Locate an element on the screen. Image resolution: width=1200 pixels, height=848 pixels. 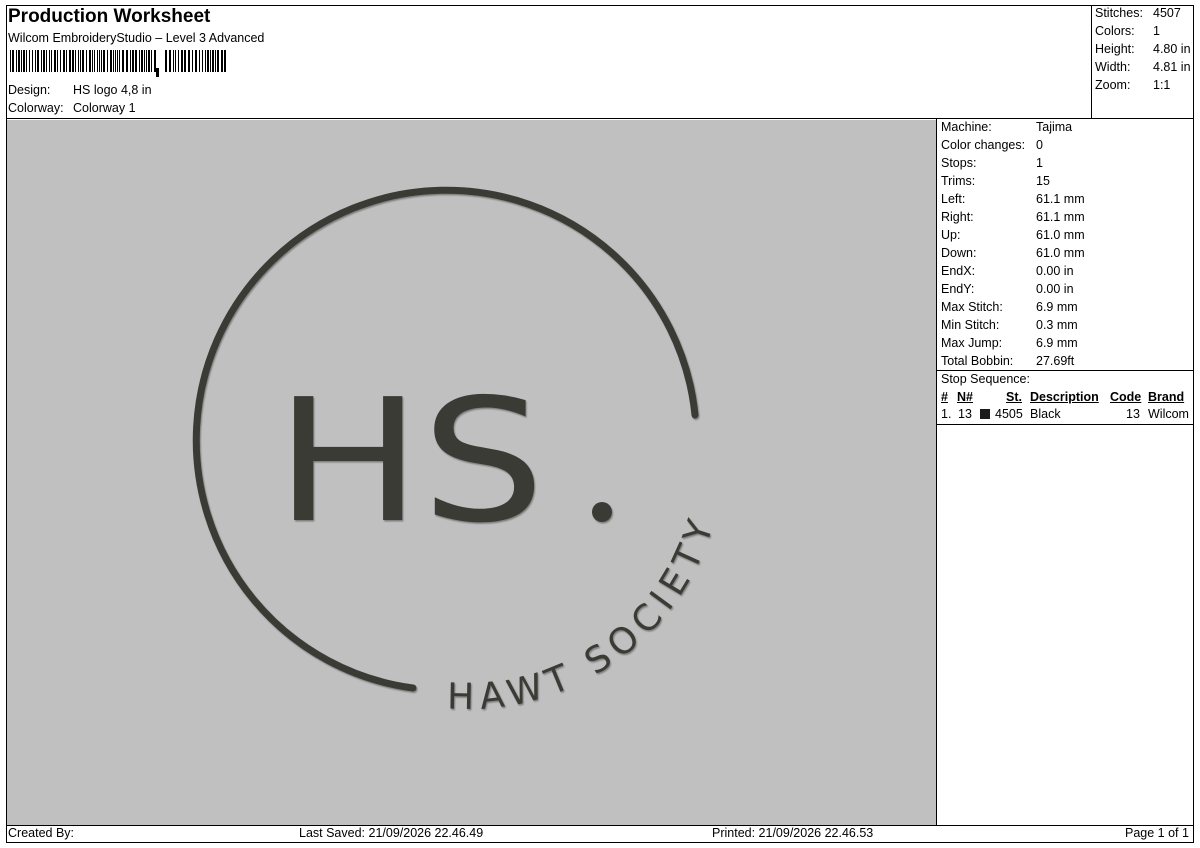
header-divider is located at coordinates (600, 118).